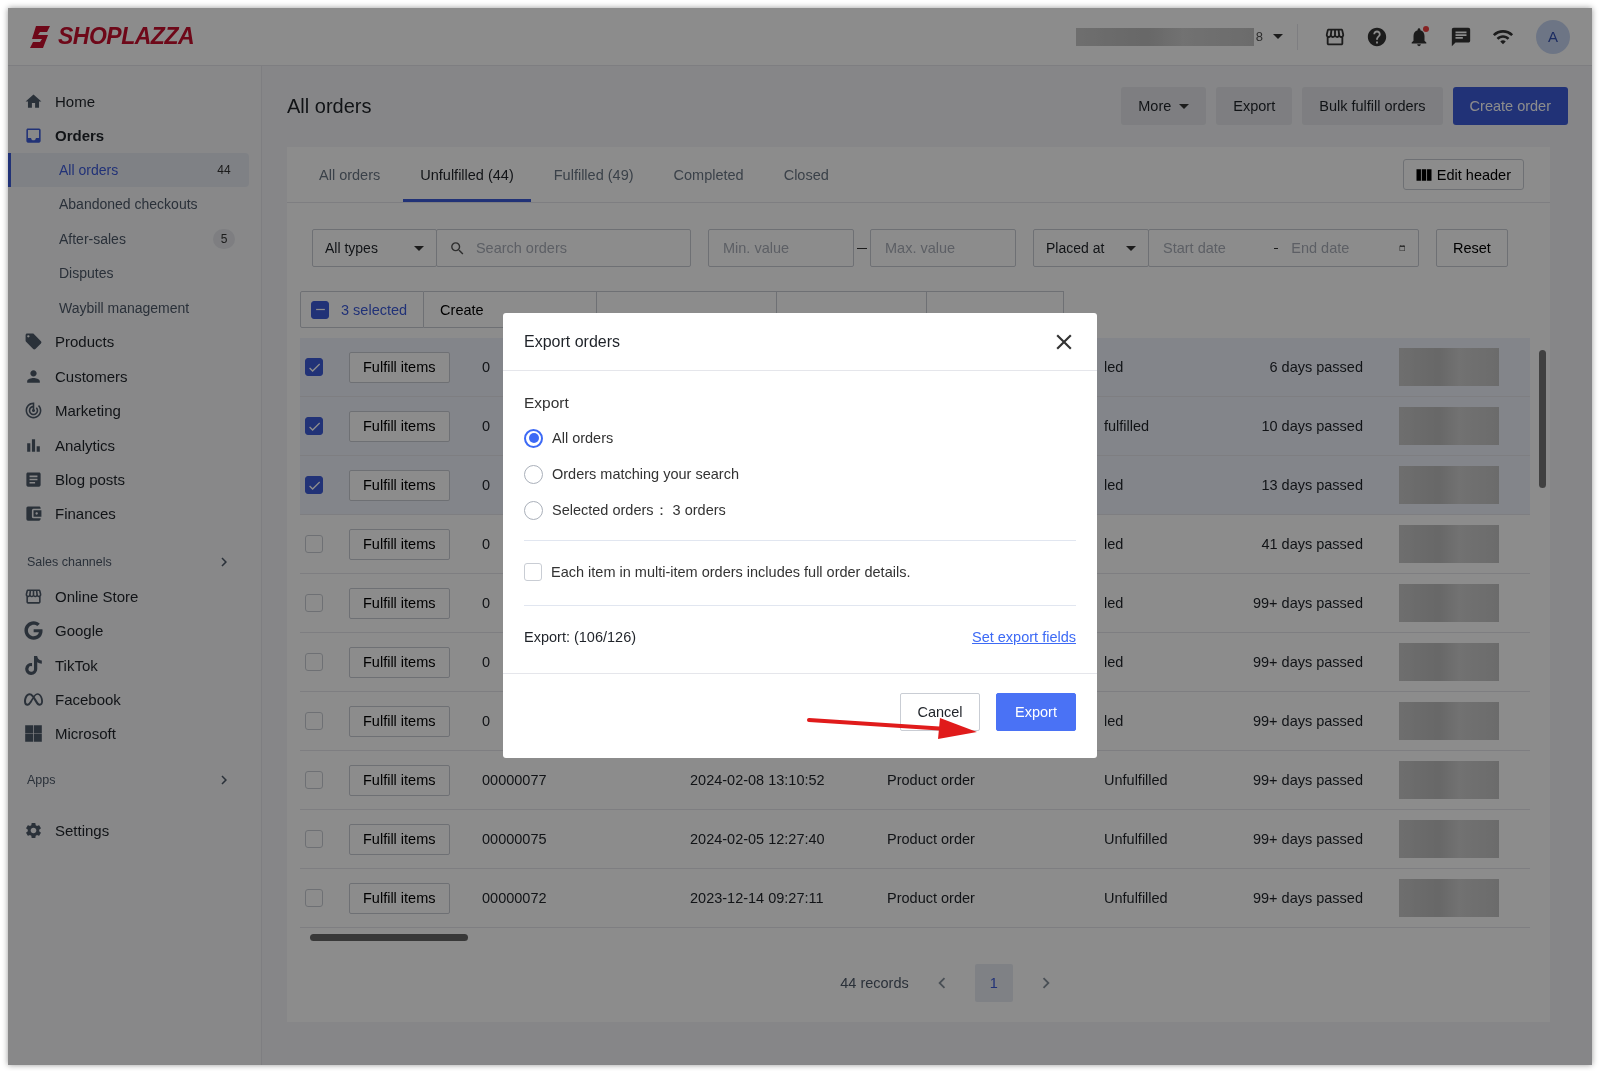  What do you see at coordinates (1091, 248) in the screenshot?
I see `date-type-select: Placed at` at bounding box center [1091, 248].